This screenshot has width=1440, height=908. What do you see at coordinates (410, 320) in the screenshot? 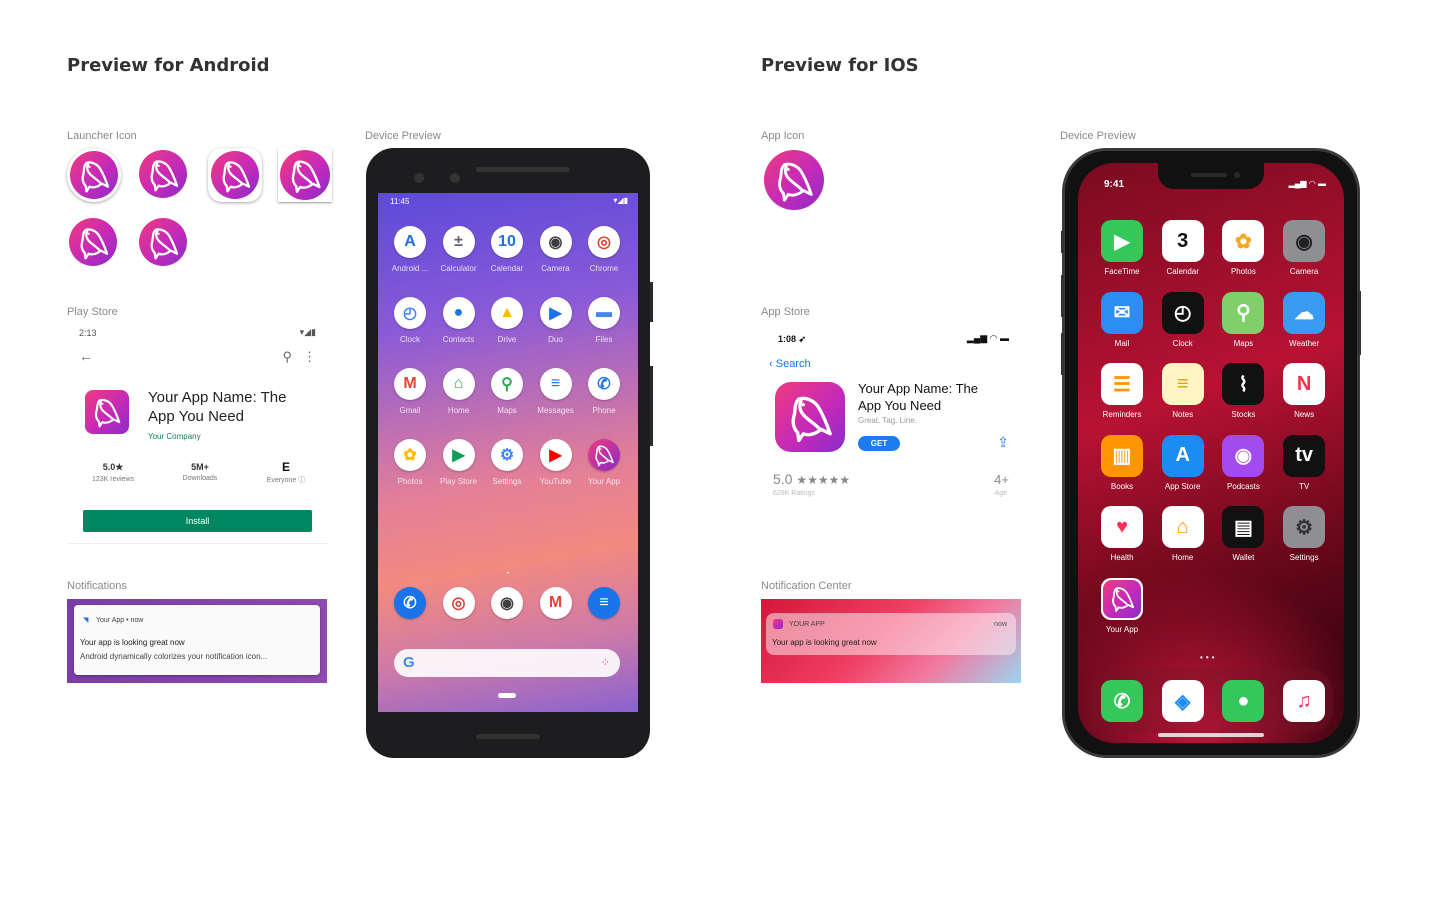
I see `android-app-5: ◴ Clock` at bounding box center [410, 320].